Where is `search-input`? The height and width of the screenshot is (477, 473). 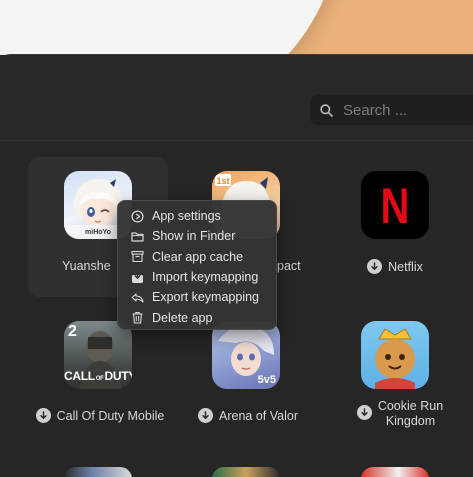 search-input is located at coordinates (403, 110).